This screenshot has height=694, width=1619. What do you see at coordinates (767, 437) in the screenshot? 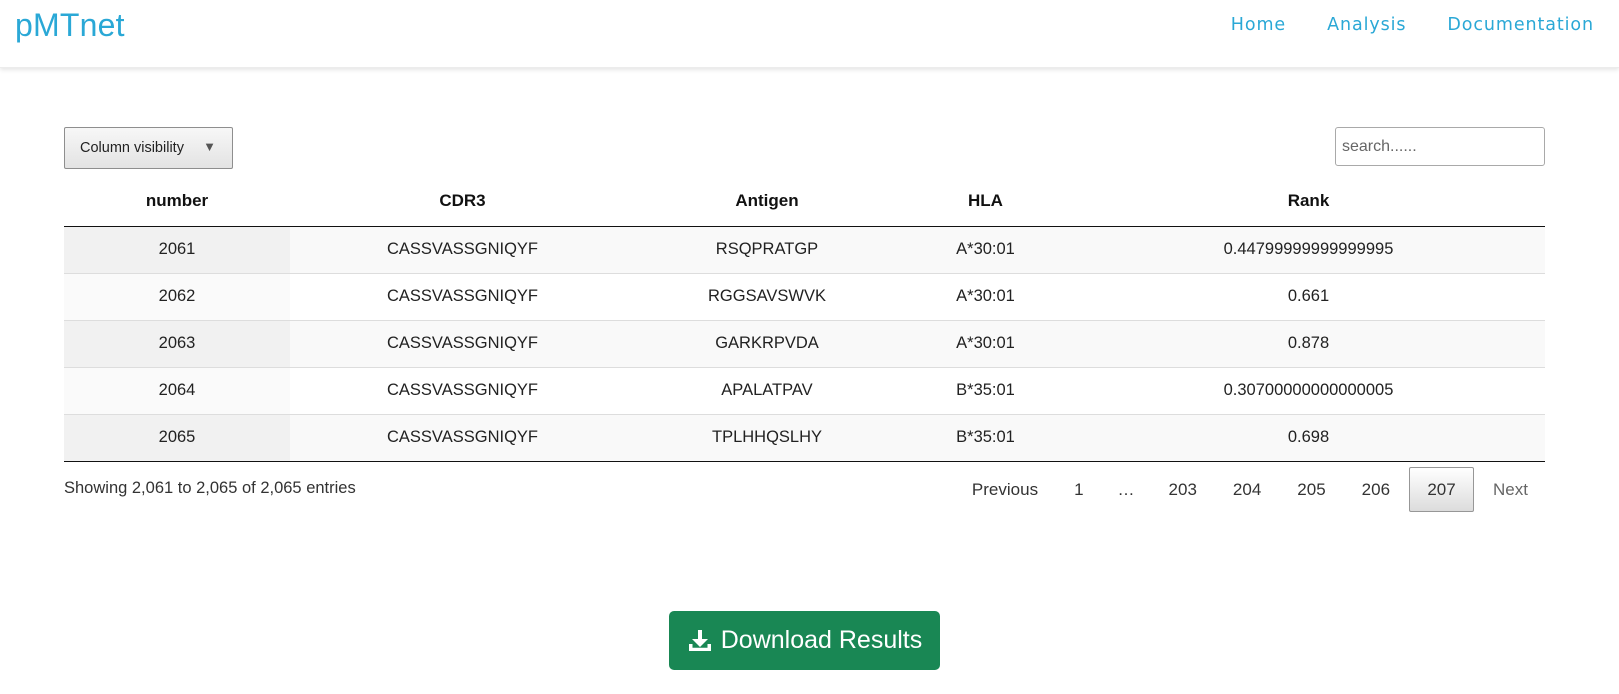
I see `cell-antigen: TPLHHQSLHY` at bounding box center [767, 437].